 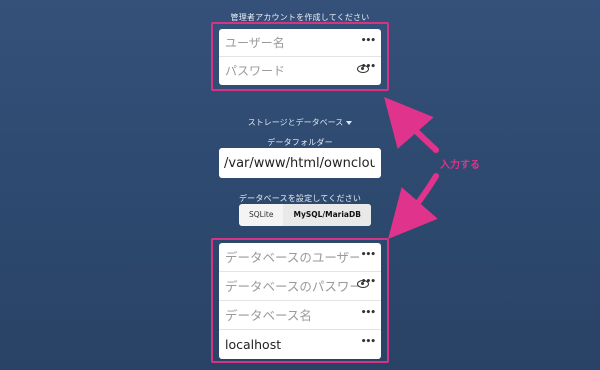 What do you see at coordinates (411, 124) in the screenshot?
I see `arrow-to-admin-form` at bounding box center [411, 124].